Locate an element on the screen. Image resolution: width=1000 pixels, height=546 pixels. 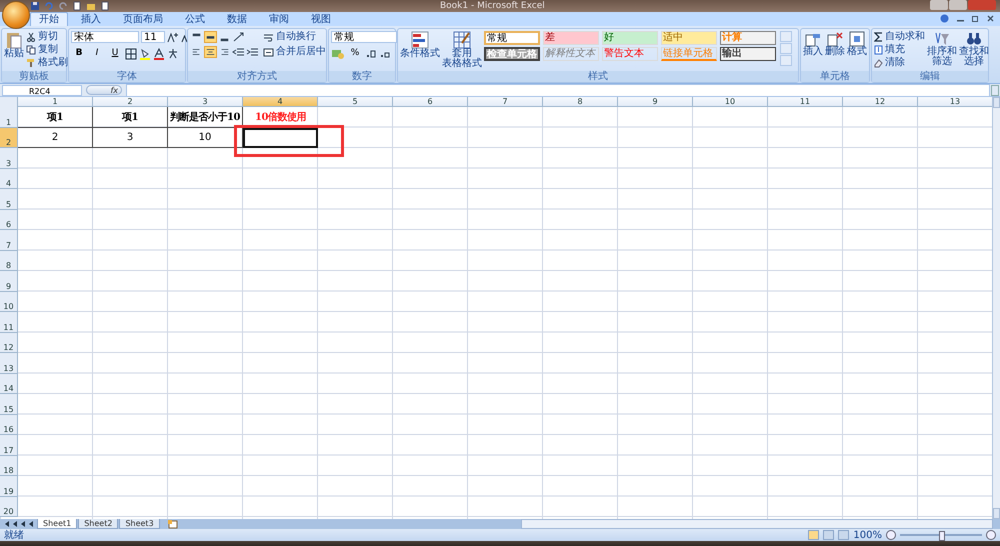
folder-icon is located at coordinates (91, 6).